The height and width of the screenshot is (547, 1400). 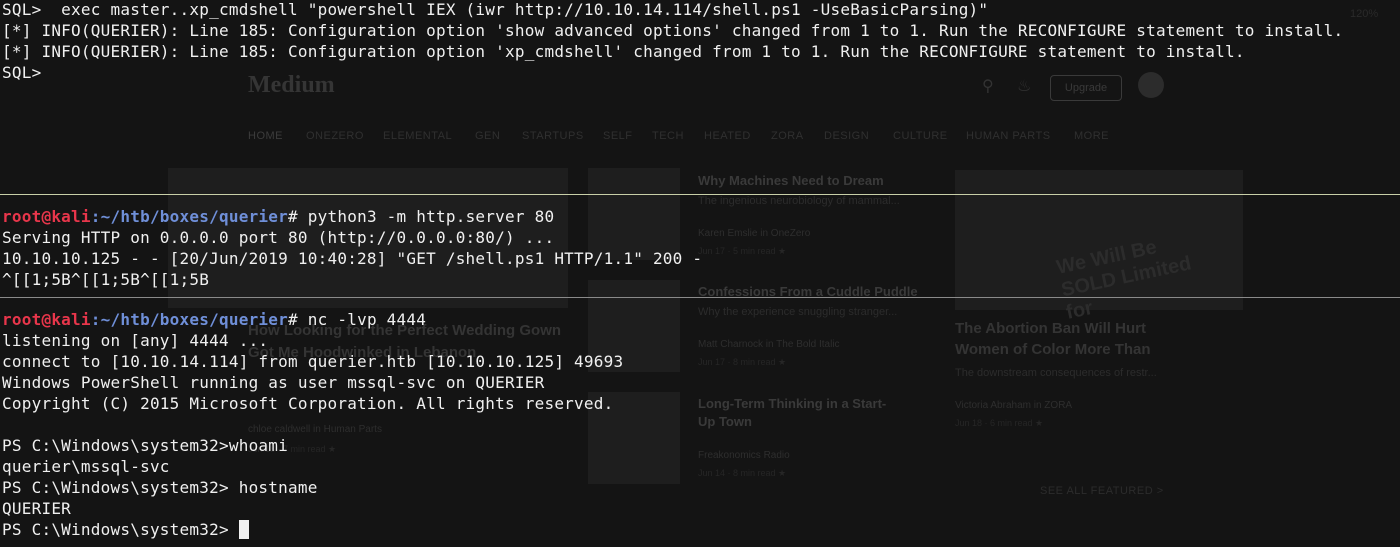 I want to click on nav-culture: CULTURE, so click(x=920, y=136).